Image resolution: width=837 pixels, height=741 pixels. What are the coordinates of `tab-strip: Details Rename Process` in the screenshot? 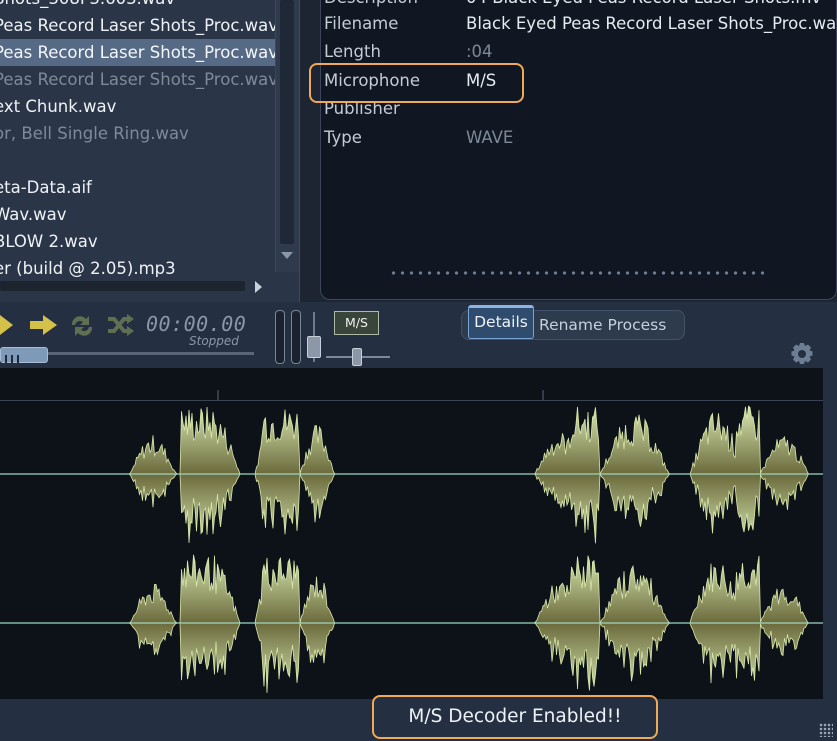 It's located at (573, 322).